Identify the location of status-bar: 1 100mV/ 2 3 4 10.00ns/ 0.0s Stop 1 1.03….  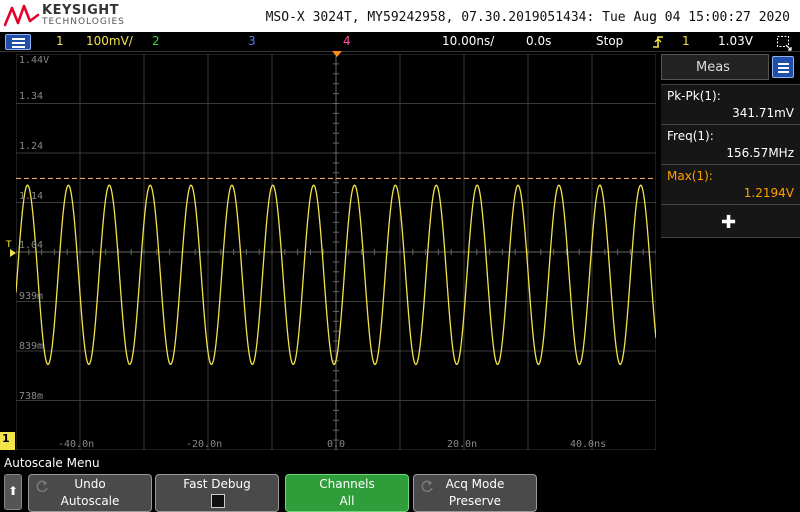
(400, 42).